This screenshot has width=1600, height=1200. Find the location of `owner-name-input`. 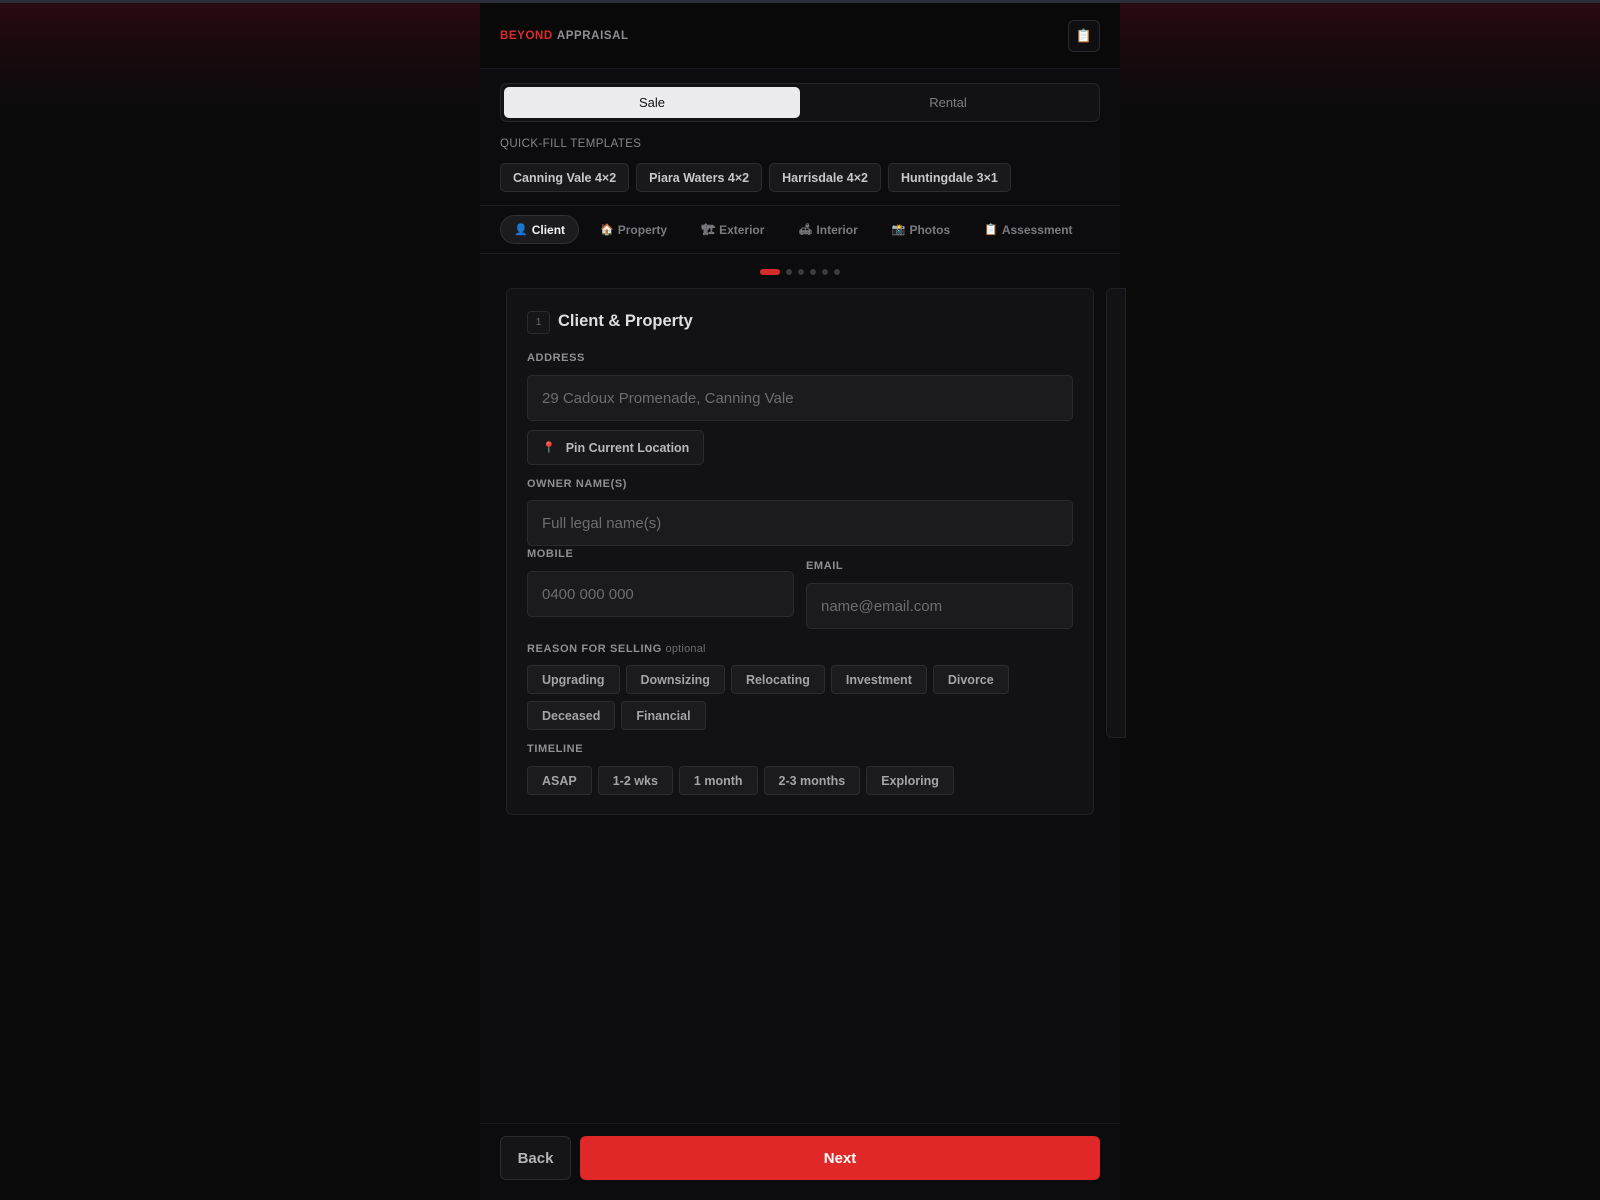

owner-name-input is located at coordinates (800, 523).